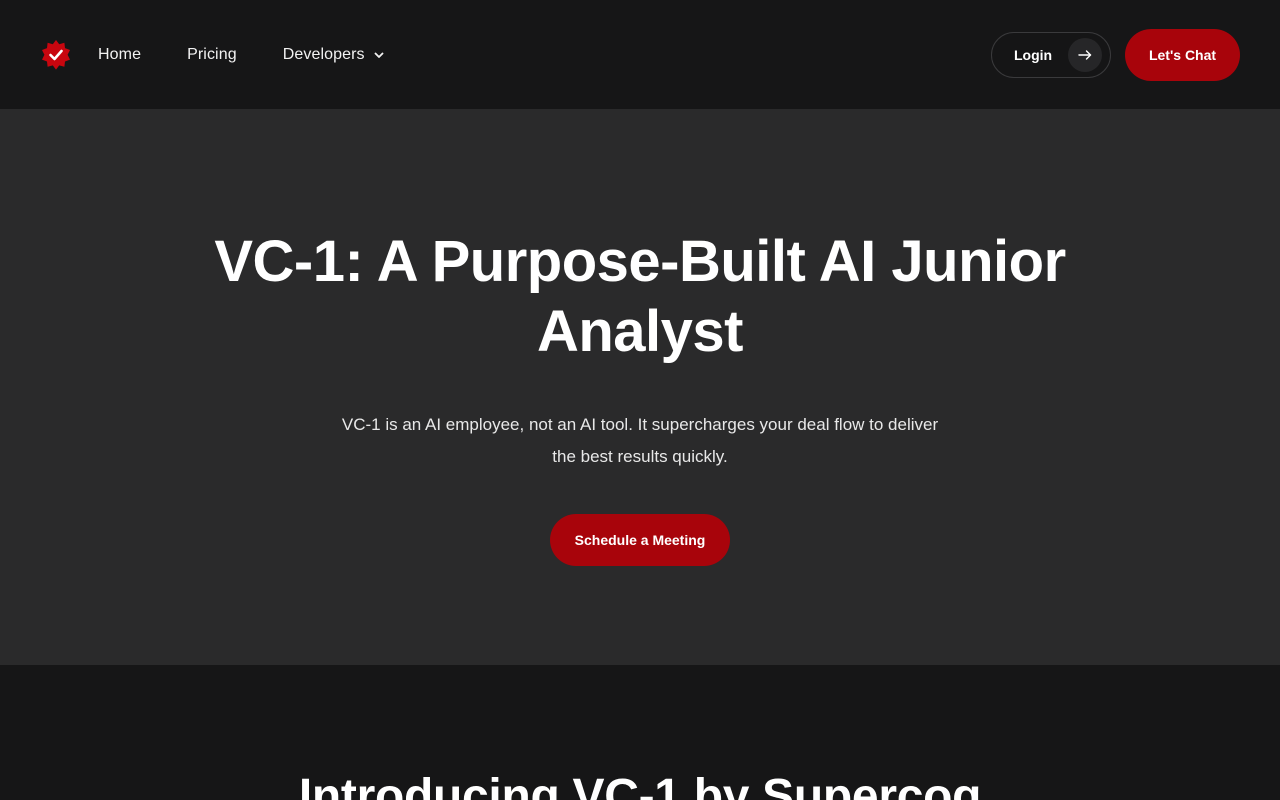  What do you see at coordinates (1085, 54) in the screenshot?
I see `arrow-right-icon` at bounding box center [1085, 54].